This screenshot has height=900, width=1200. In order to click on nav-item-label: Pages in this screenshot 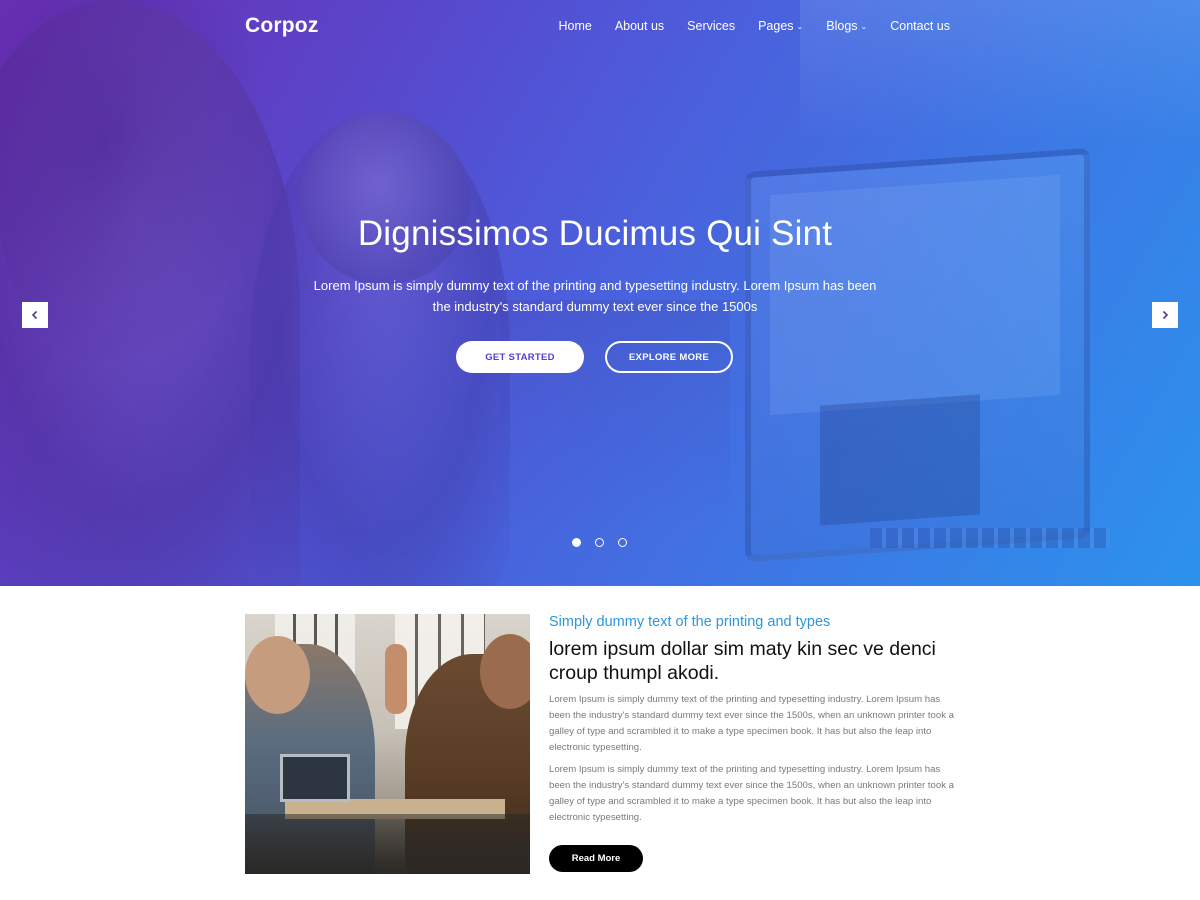, I will do `click(776, 26)`.